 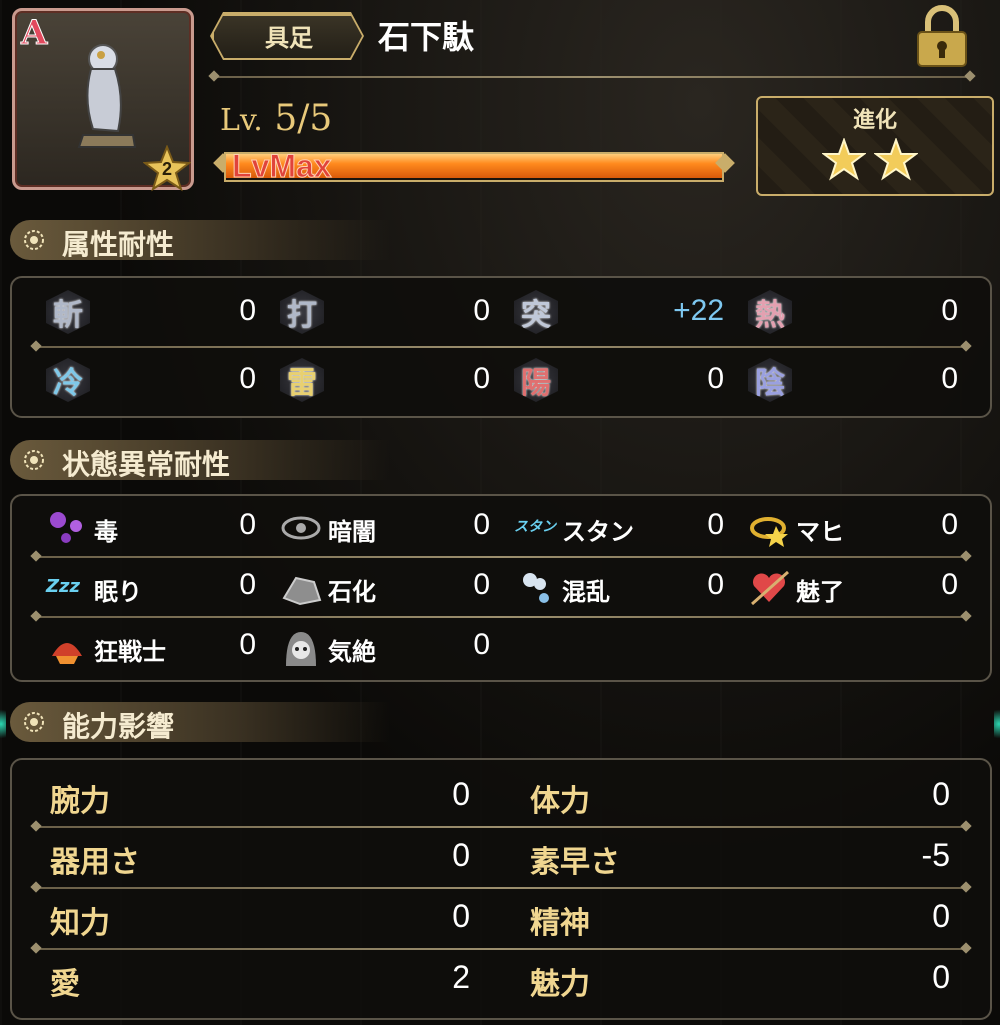 I want to click on attribute-value: +22, so click(x=698, y=310).